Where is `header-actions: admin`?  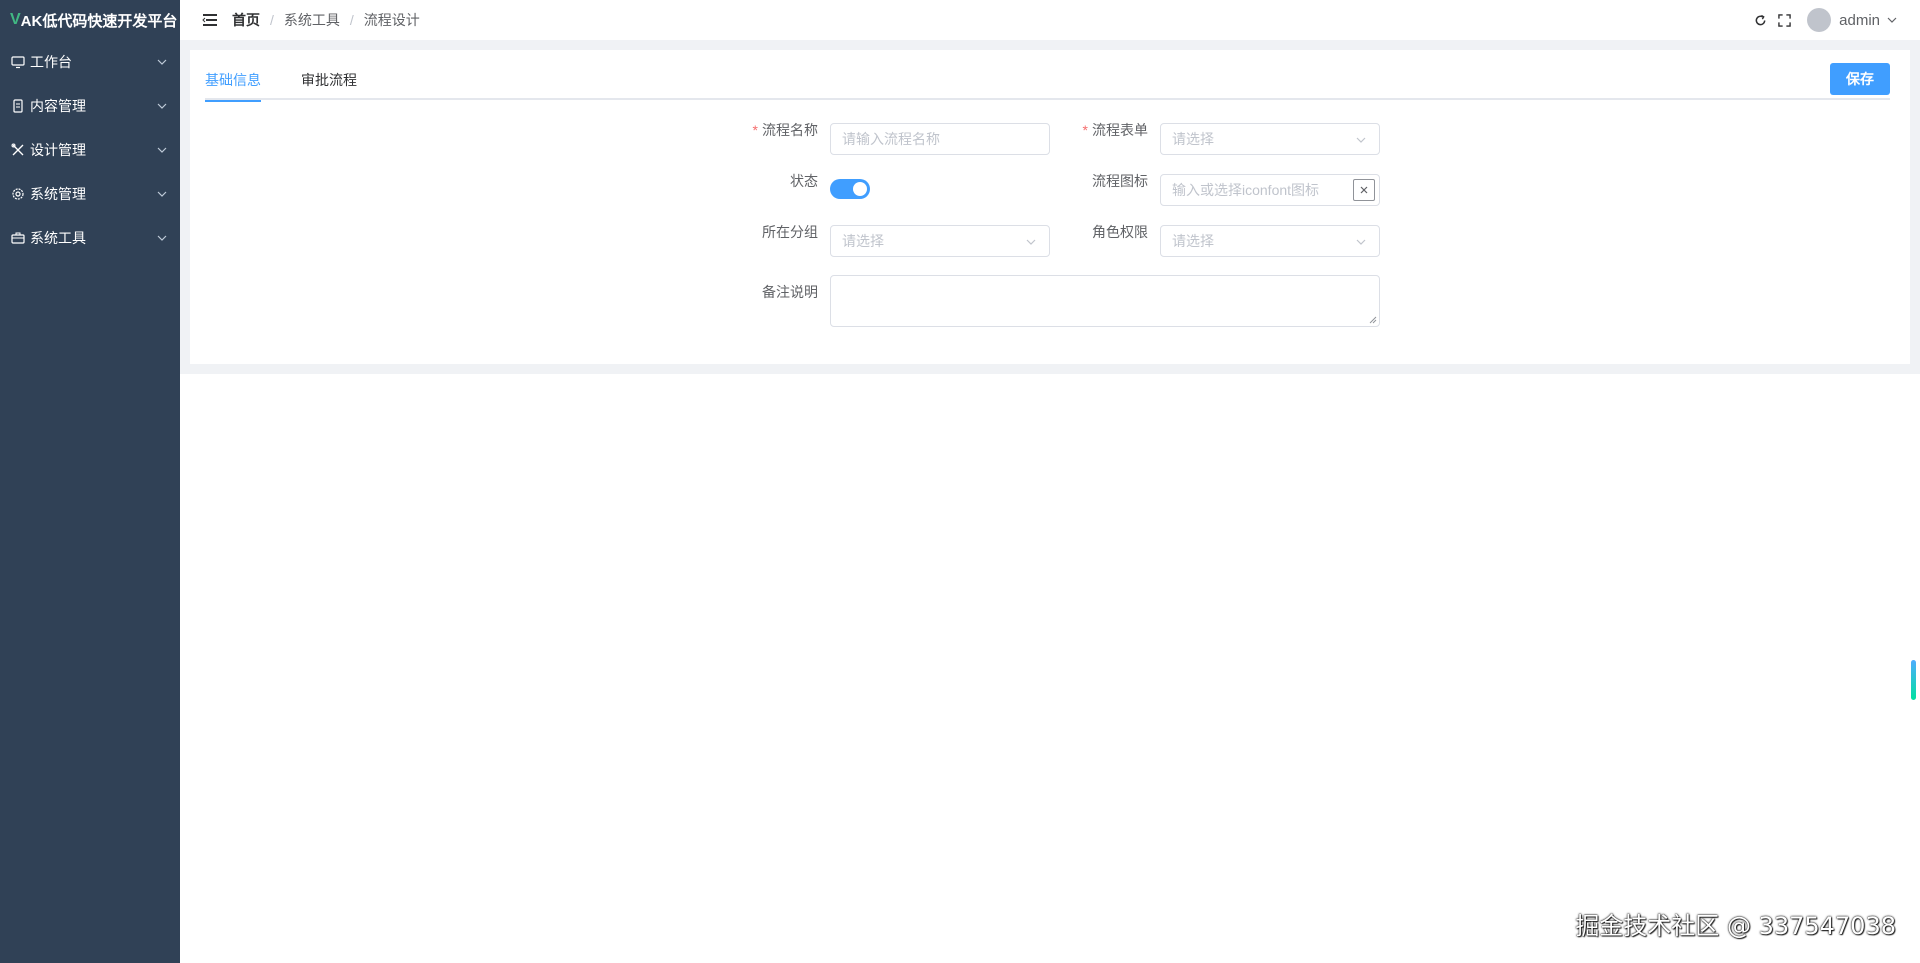 header-actions: admin is located at coordinates (1820, 20).